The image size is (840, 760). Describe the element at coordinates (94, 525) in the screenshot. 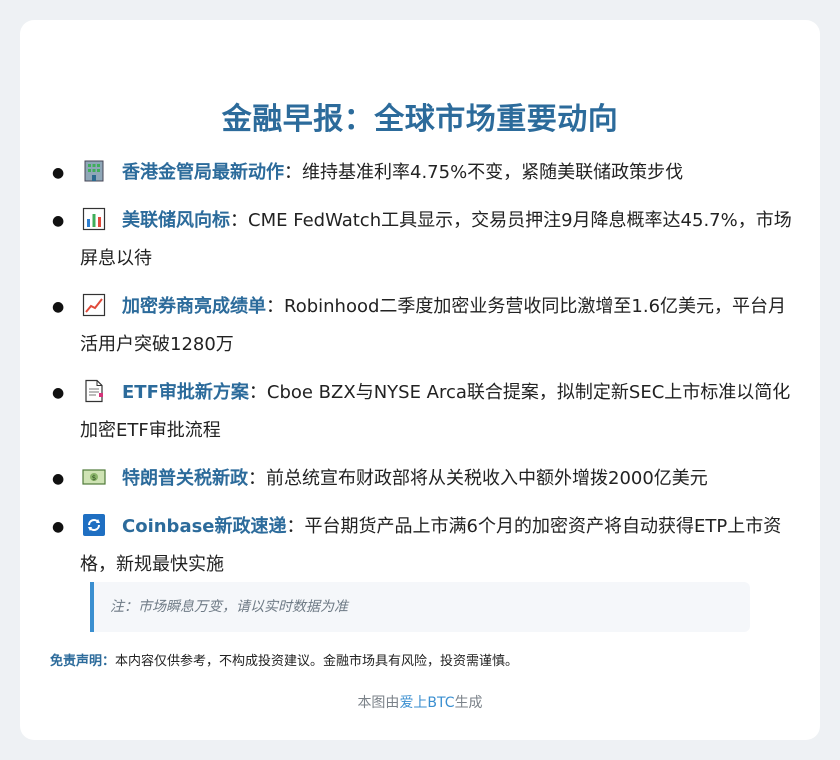

I see `refresh-arrows-icon` at that location.